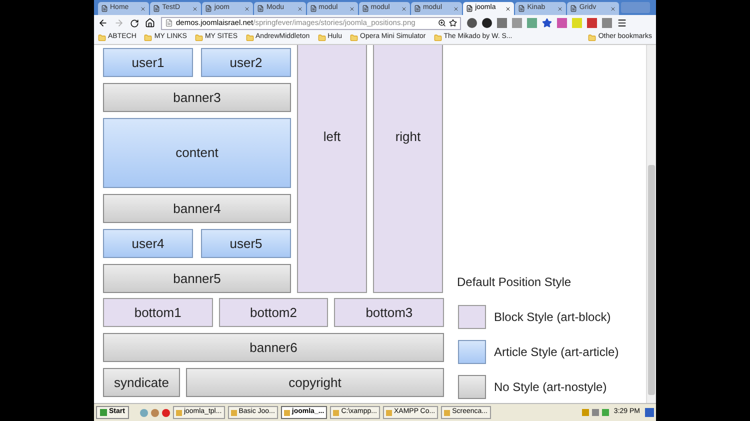 The image size is (750, 421). I want to click on nostyle-position: banner3, so click(197, 97).